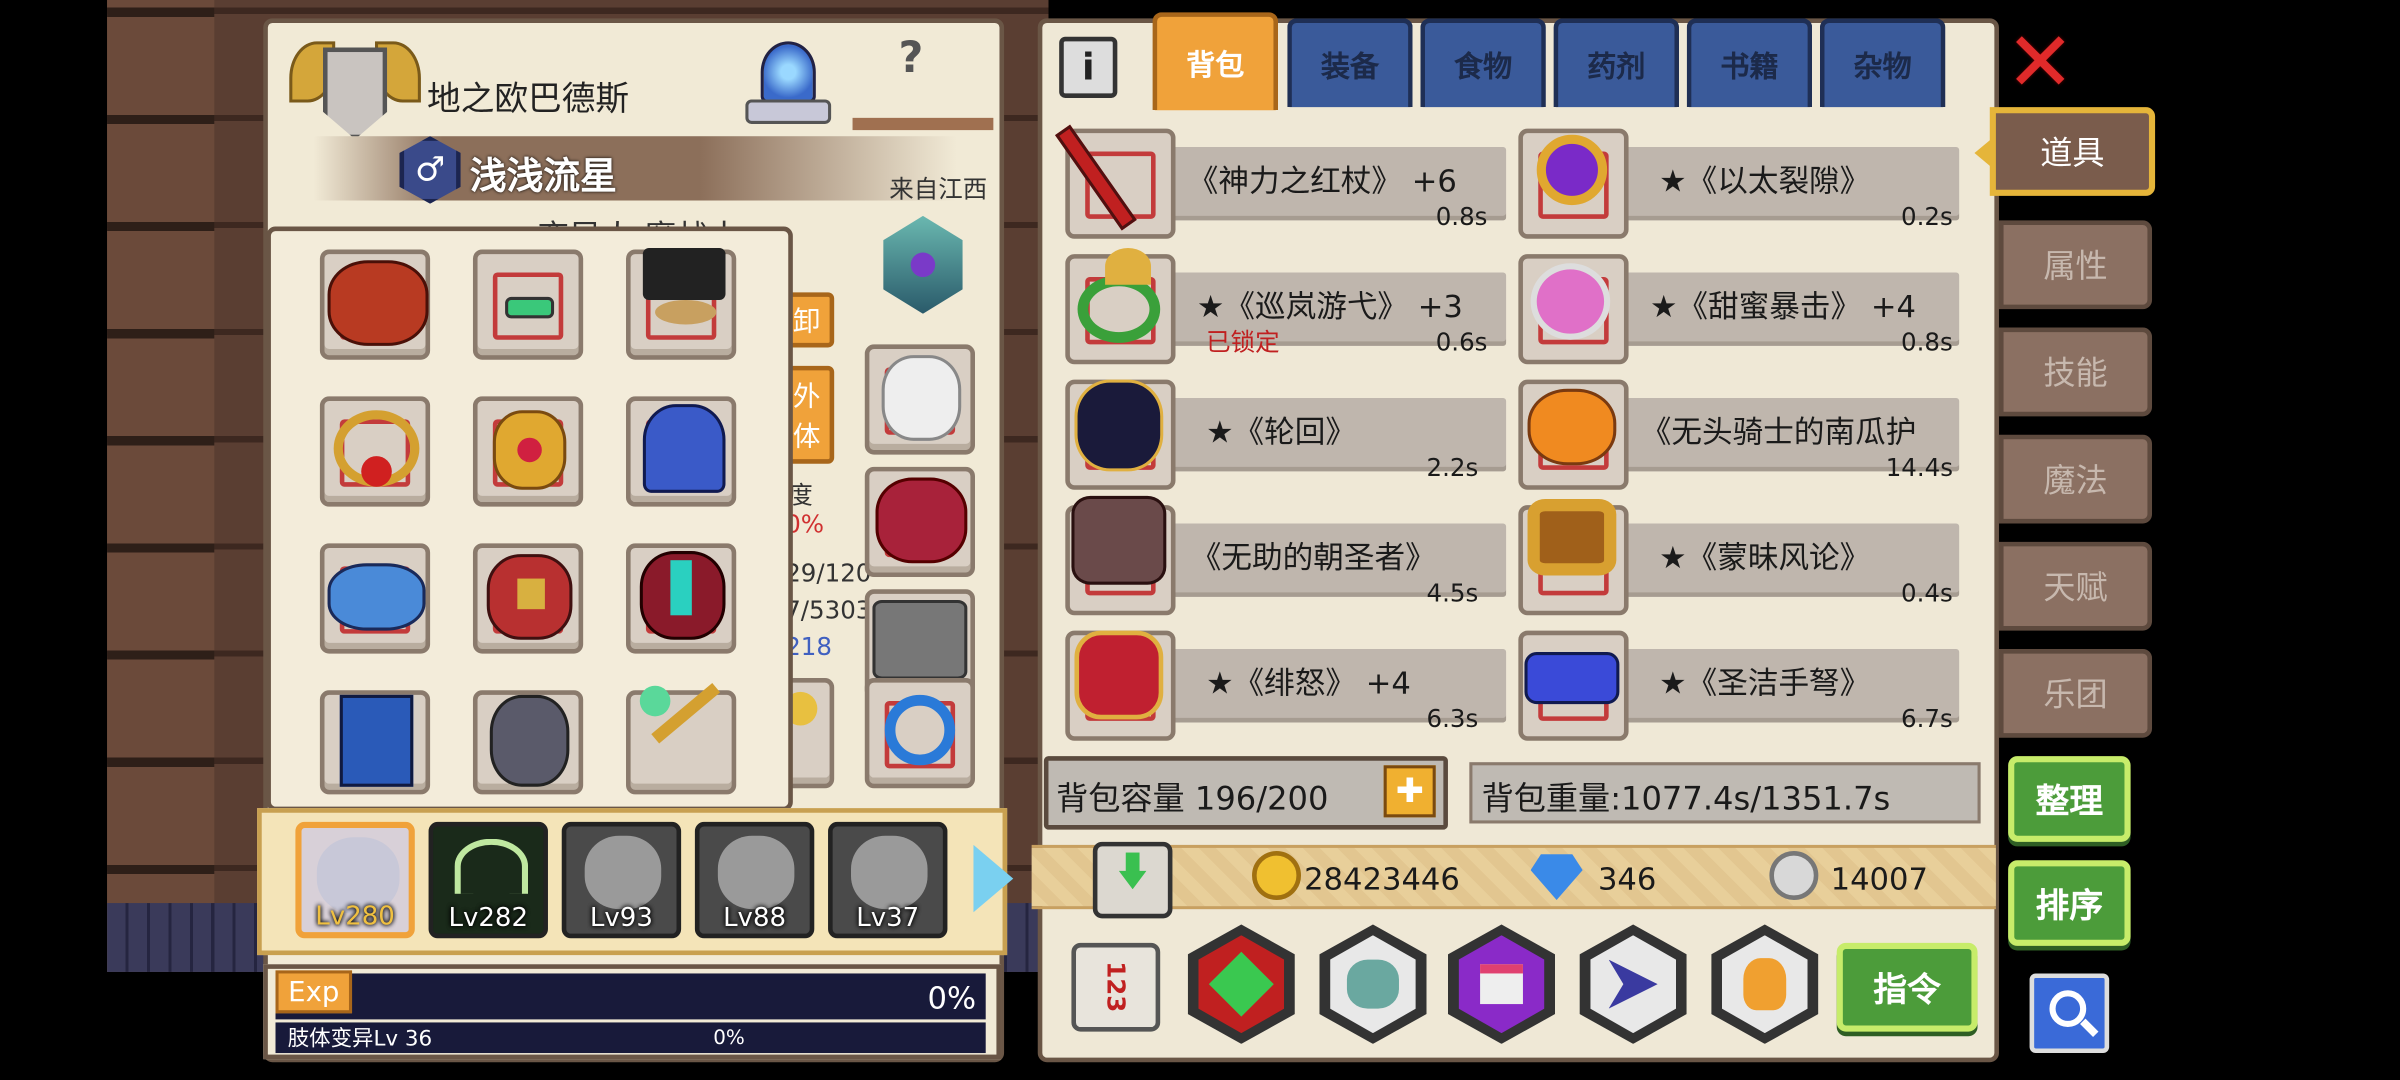 The width and height of the screenshot is (2400, 1080). I want to click on wolf-armor-icon, so click(529, 740).